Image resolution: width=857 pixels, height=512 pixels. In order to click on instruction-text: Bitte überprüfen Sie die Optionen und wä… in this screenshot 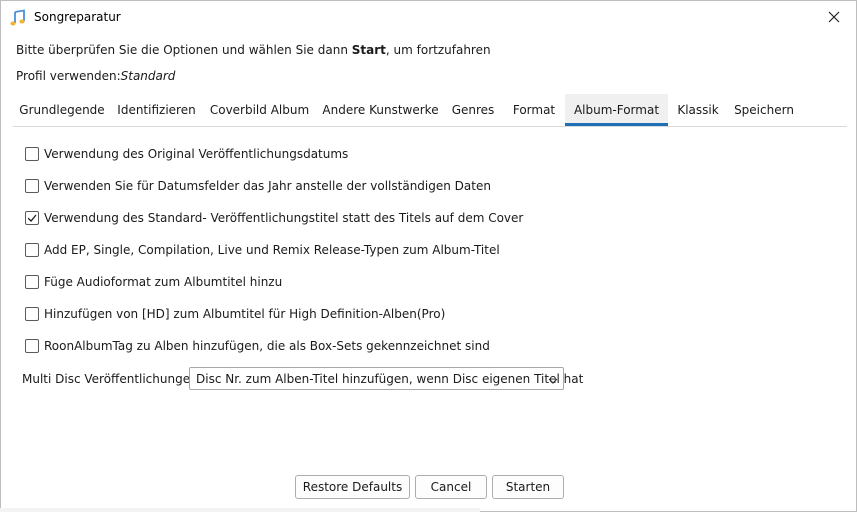, I will do `click(253, 50)`.